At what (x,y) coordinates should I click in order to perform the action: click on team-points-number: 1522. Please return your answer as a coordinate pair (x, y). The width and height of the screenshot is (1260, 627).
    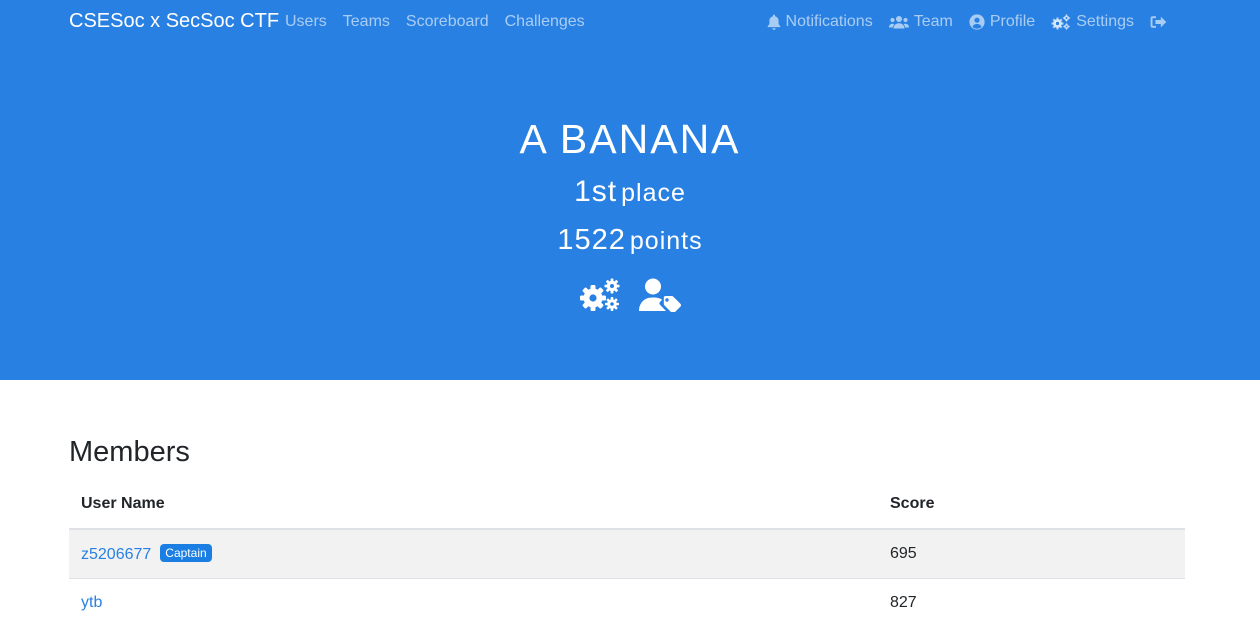
    Looking at the image, I should click on (591, 240).